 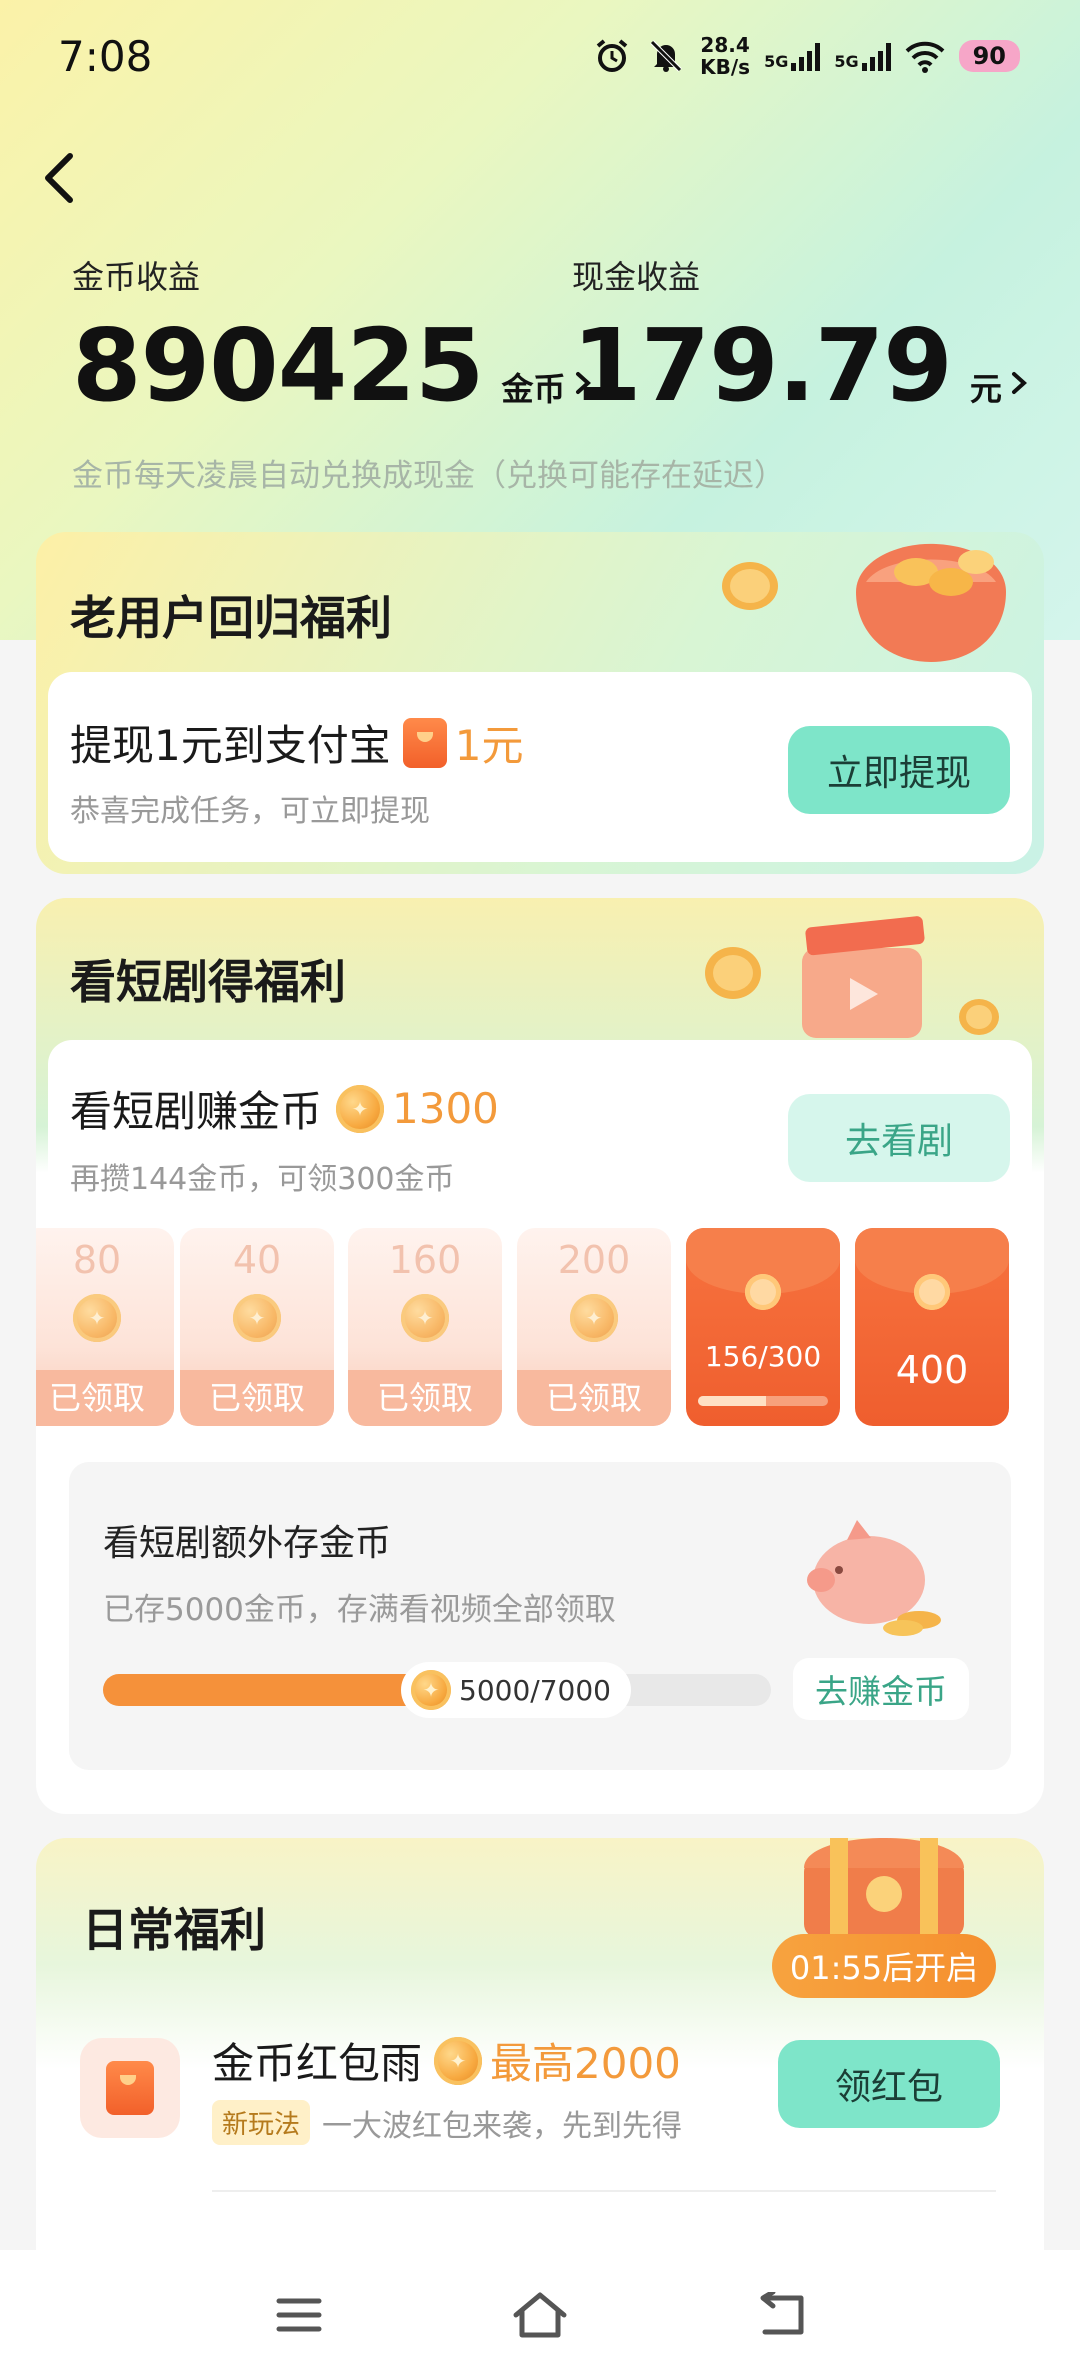 What do you see at coordinates (985, 389) in the screenshot?
I see `cash-earnings-unit: 元` at bounding box center [985, 389].